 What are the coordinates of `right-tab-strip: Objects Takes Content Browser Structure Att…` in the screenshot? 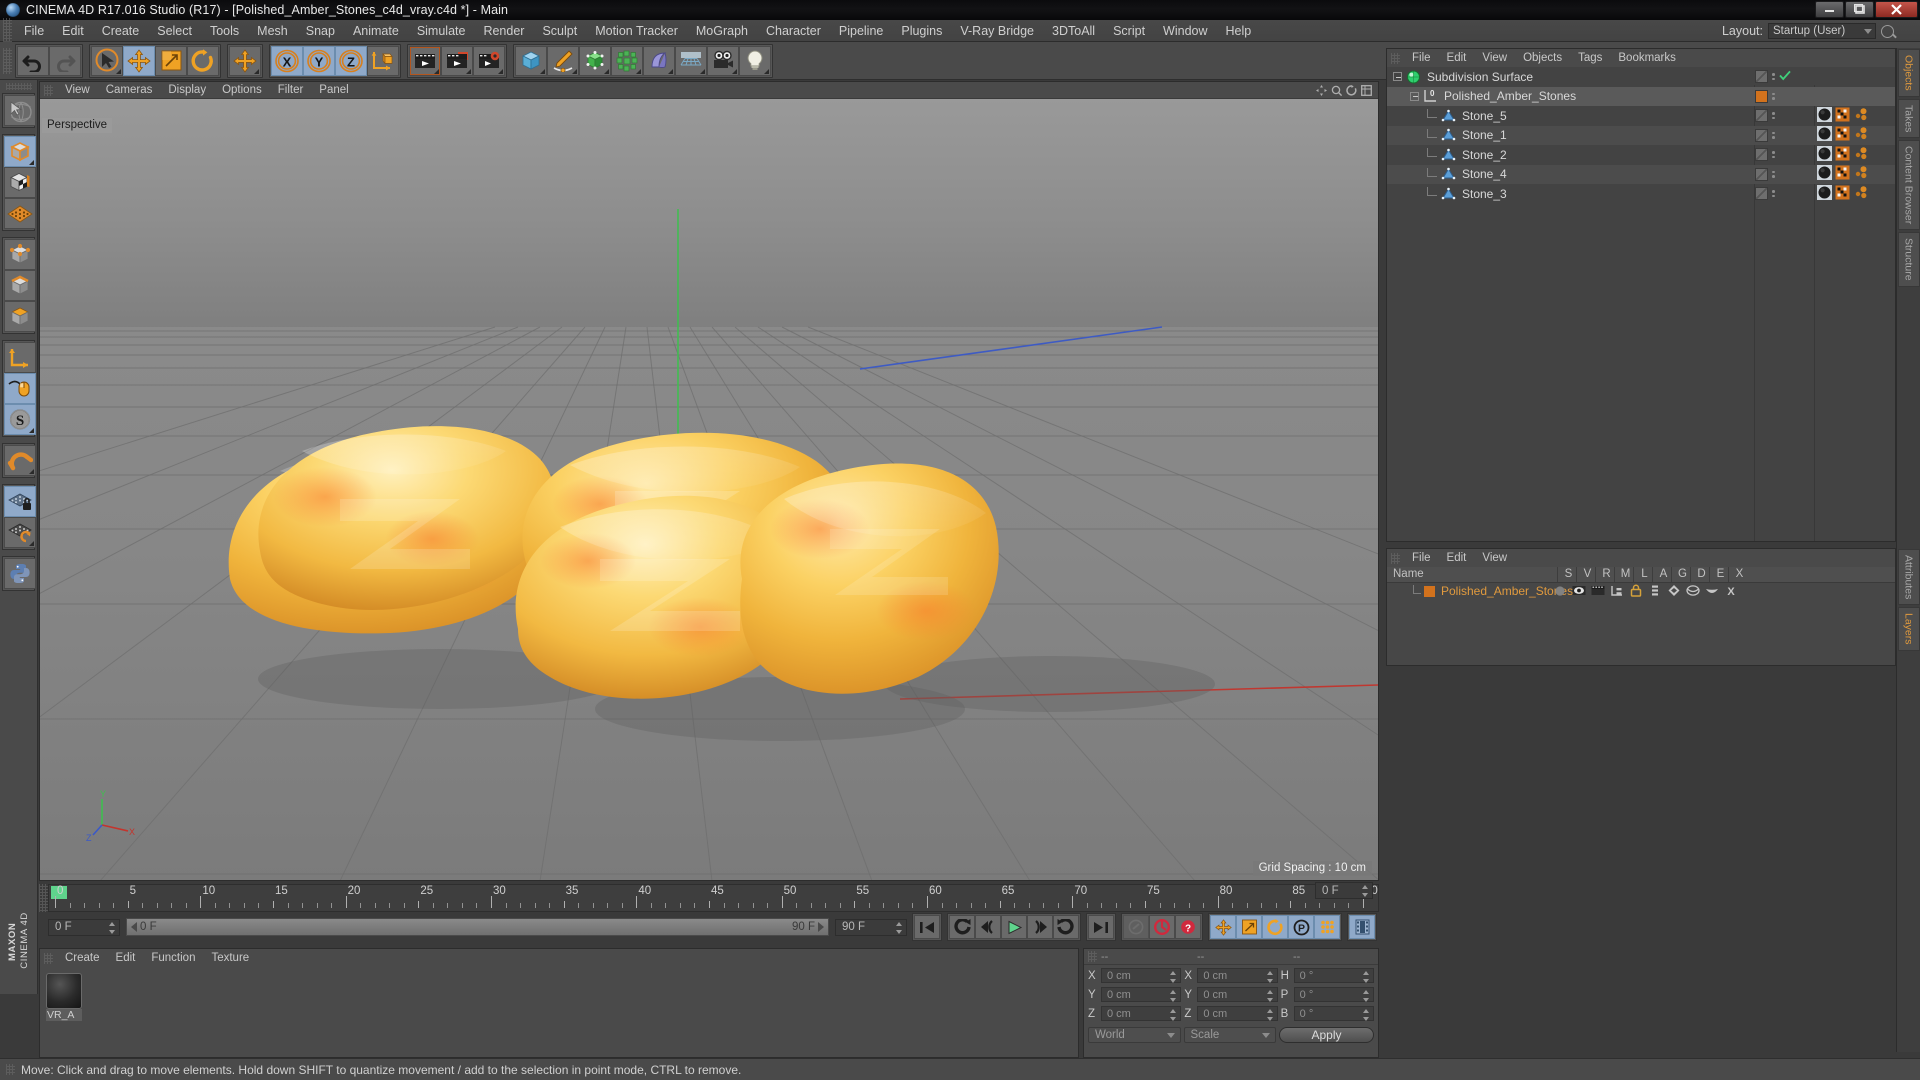 It's located at (1908, 550).